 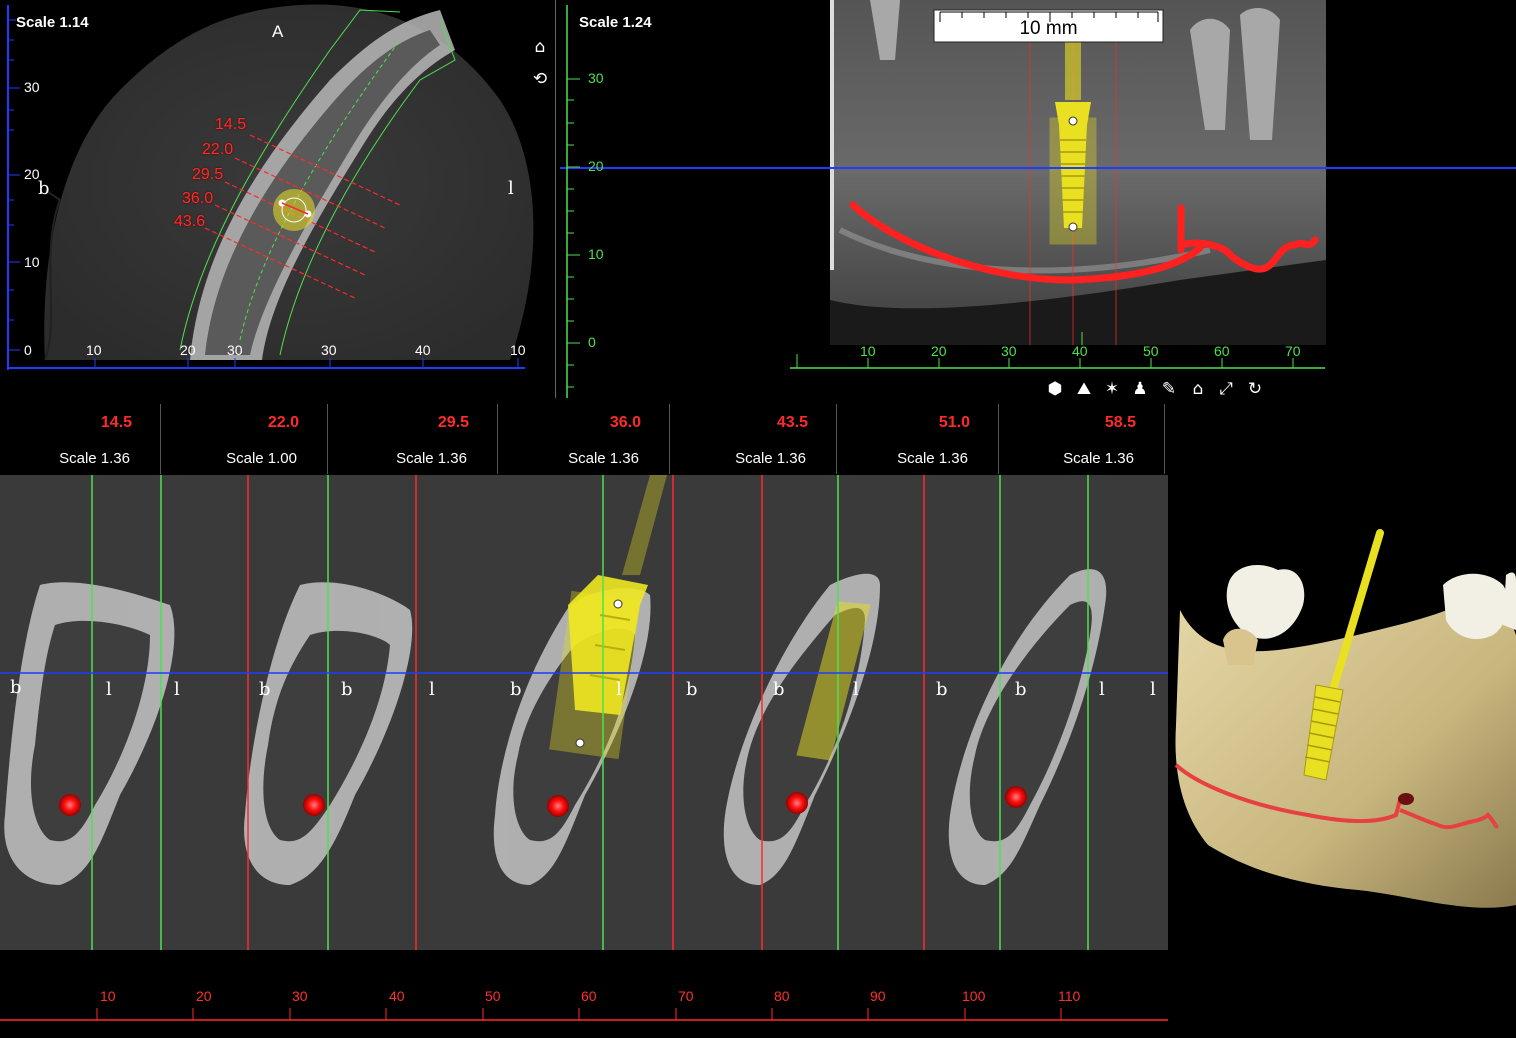 I want to click on pano-y-tick: 20, so click(x=596, y=166).